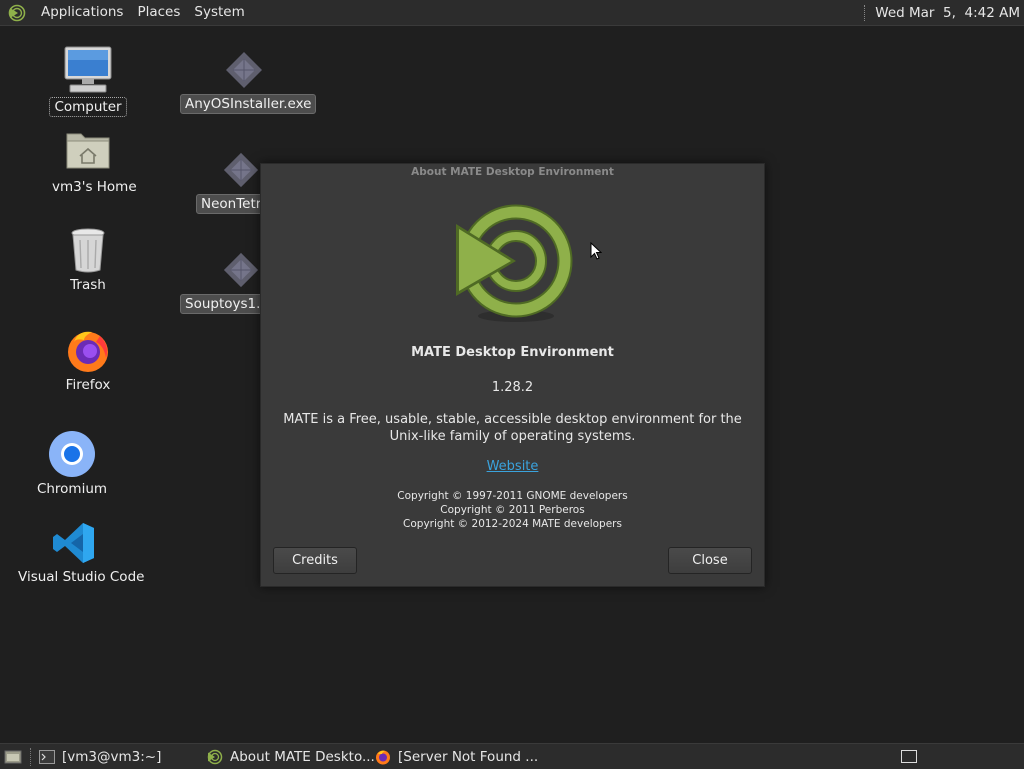 Image resolution: width=1024 pixels, height=769 pixels. Describe the element at coordinates (112, 756) in the screenshot. I see `taskbar-item-label: [vm3@vm3:~]` at that location.